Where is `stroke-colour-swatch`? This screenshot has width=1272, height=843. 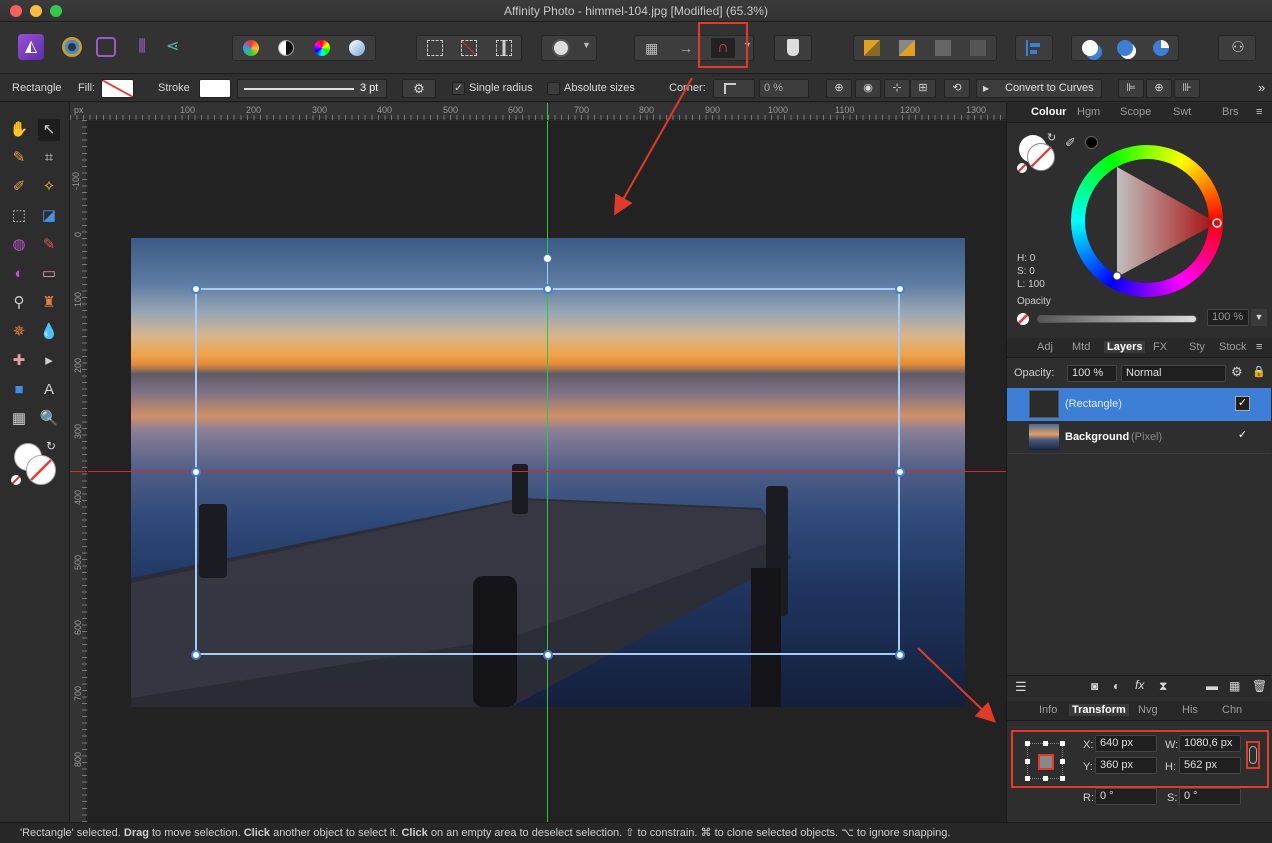
stroke-colour-swatch is located at coordinates (41, 470).